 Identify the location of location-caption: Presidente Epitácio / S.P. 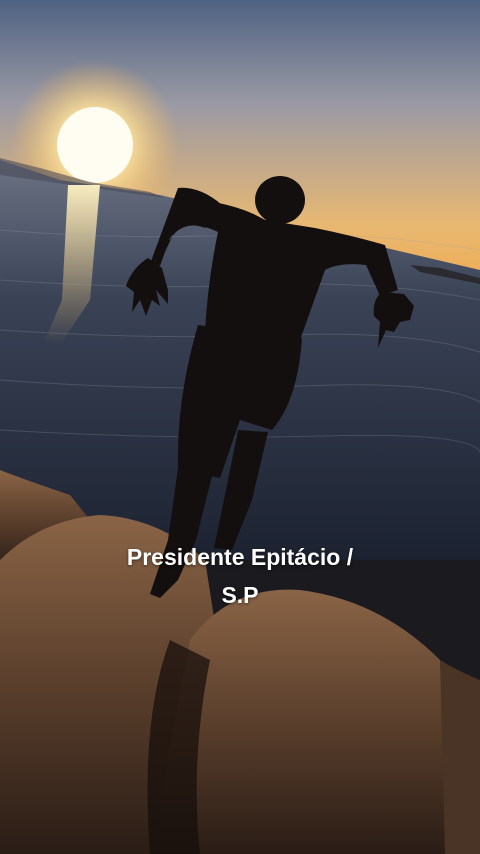
(240, 576).